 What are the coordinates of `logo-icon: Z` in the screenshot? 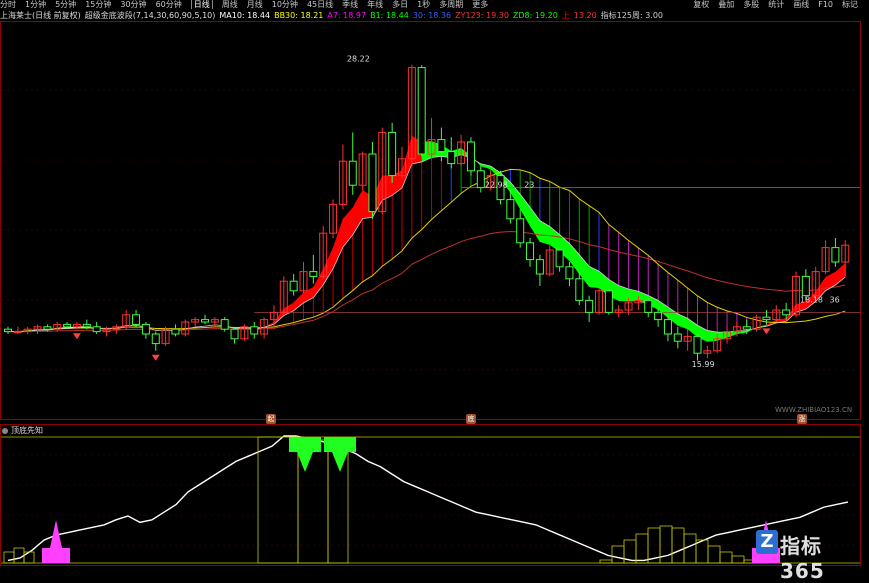 It's located at (767, 542).